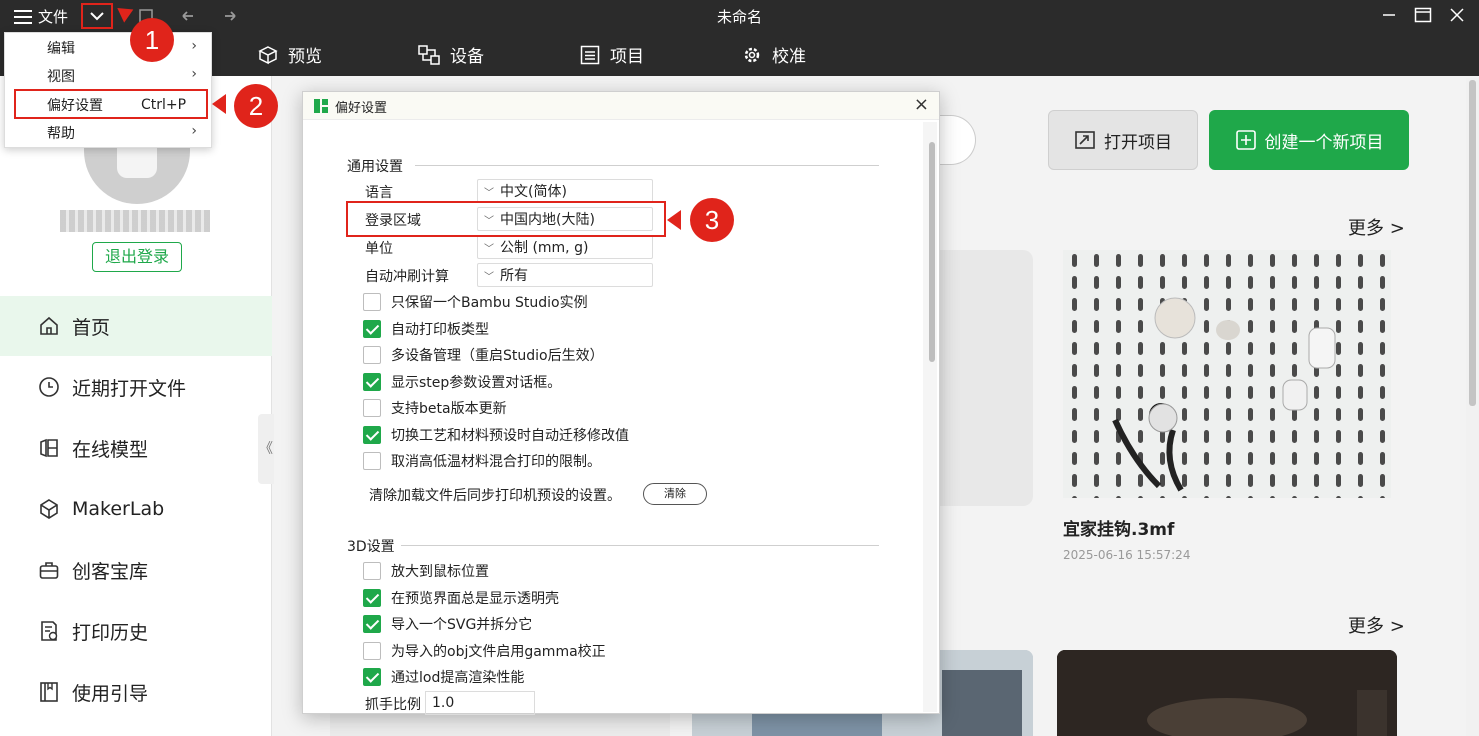 This screenshot has height=736, width=1479. What do you see at coordinates (475, 302) in the screenshot?
I see `checkbox-row: 只保留一个Bambu Studio实例` at bounding box center [475, 302].